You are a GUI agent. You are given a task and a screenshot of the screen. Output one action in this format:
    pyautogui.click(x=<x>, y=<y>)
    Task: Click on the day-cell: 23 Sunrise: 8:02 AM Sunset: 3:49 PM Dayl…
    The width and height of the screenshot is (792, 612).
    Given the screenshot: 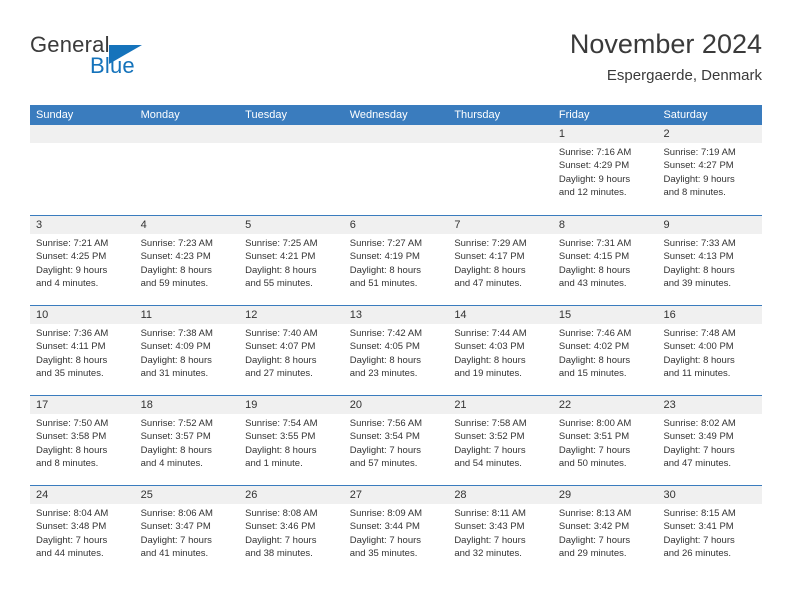 What is the action you would take?
    pyautogui.click(x=710, y=440)
    